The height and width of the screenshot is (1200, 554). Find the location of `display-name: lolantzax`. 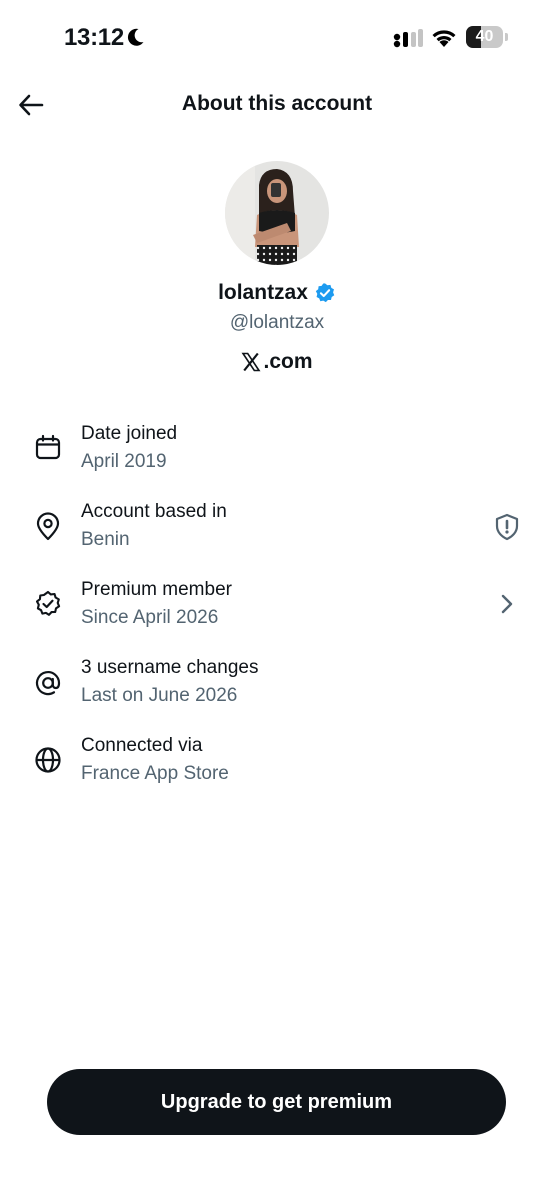

display-name: lolantzax is located at coordinates (263, 292).